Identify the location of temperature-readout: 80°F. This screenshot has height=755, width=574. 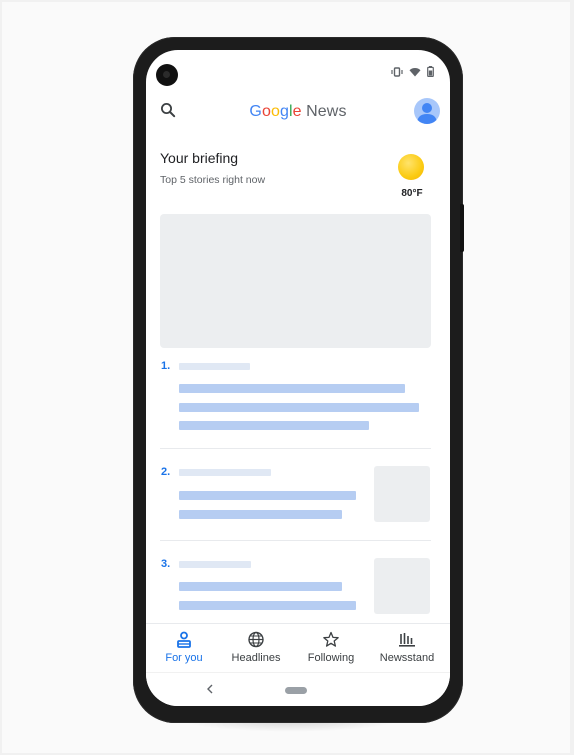
(412, 193).